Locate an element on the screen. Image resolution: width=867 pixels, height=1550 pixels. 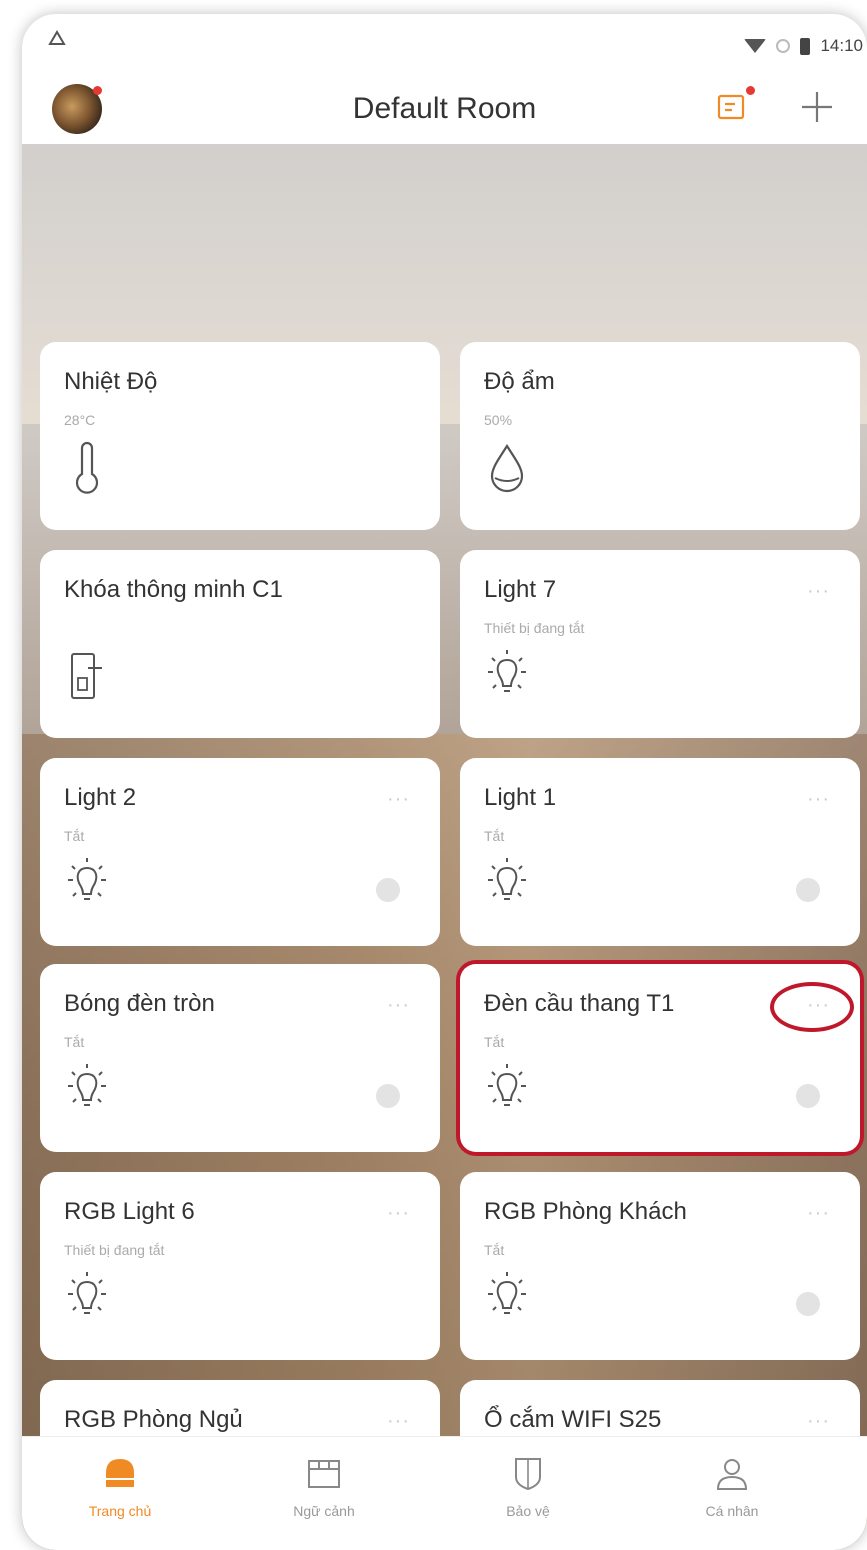
device-name: Độ ẩm is located at coordinates (519, 381).